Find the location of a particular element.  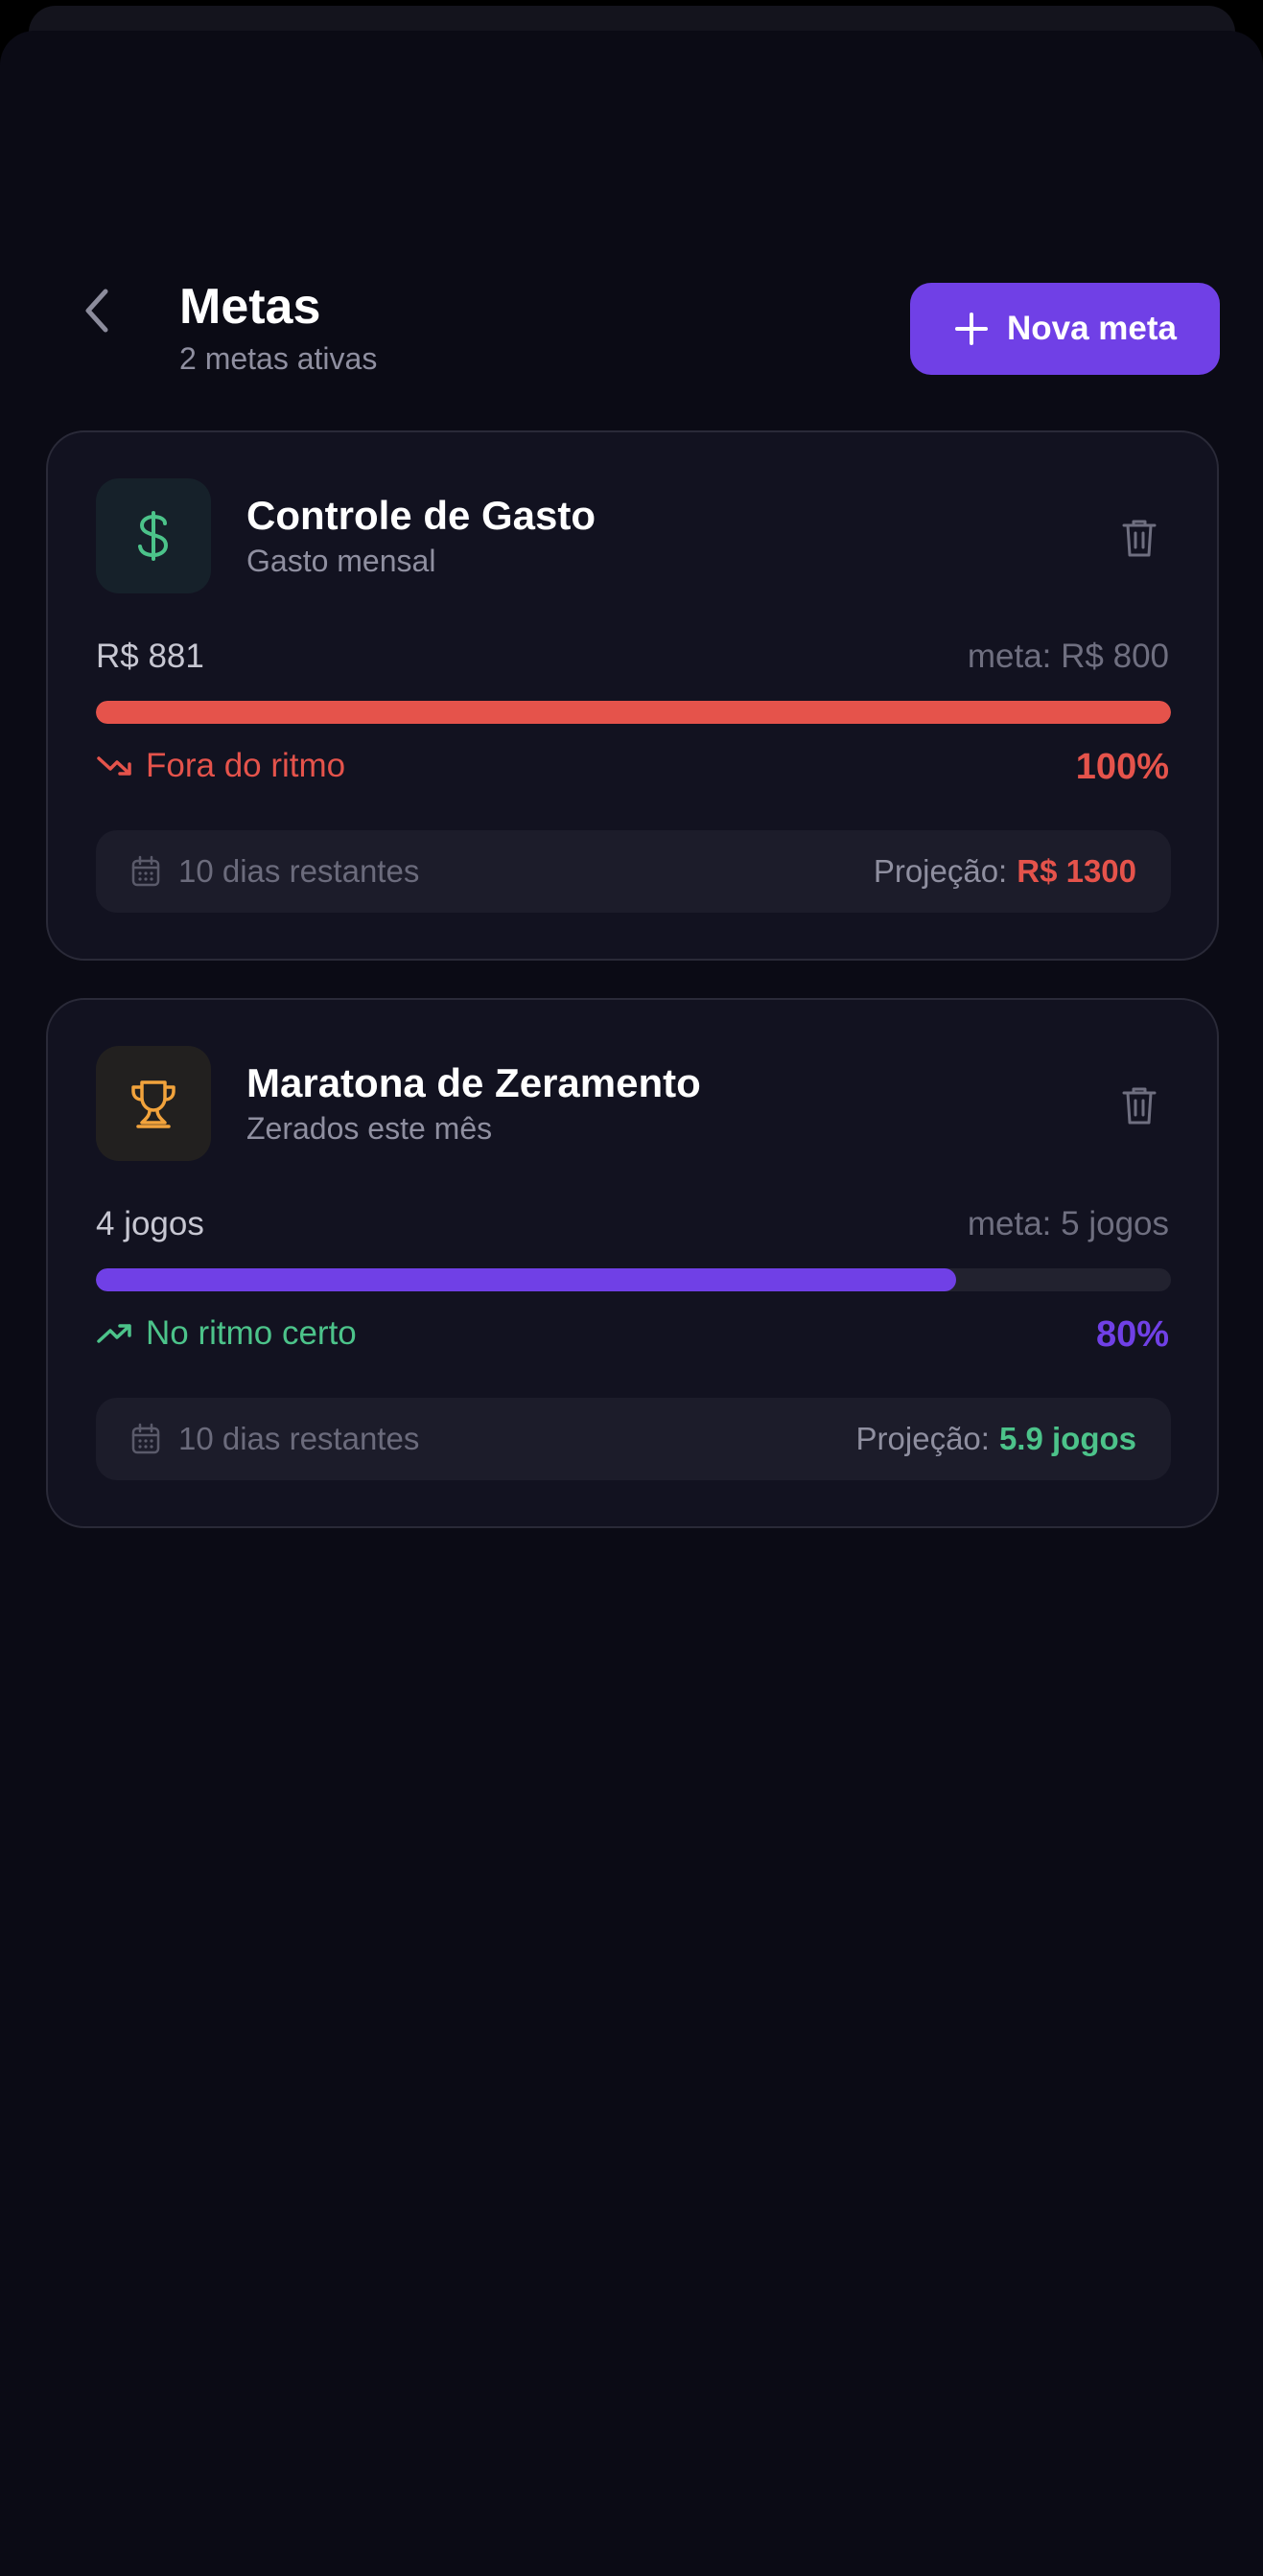

trophy-icon is located at coordinates (153, 1104).